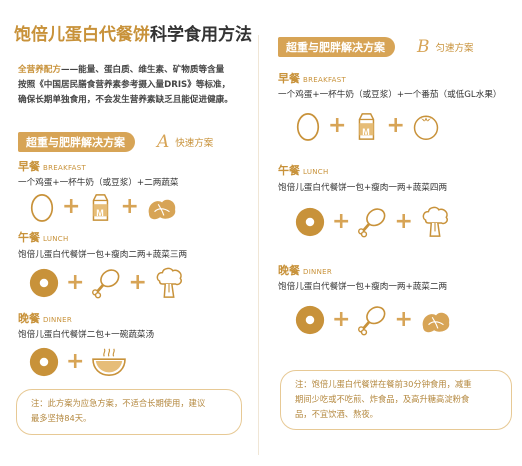 This screenshot has width=522, height=466. I want to click on plan-a-note-line1: 注：此方案为应急方案，不适合长期使用，建议, so click(118, 403).